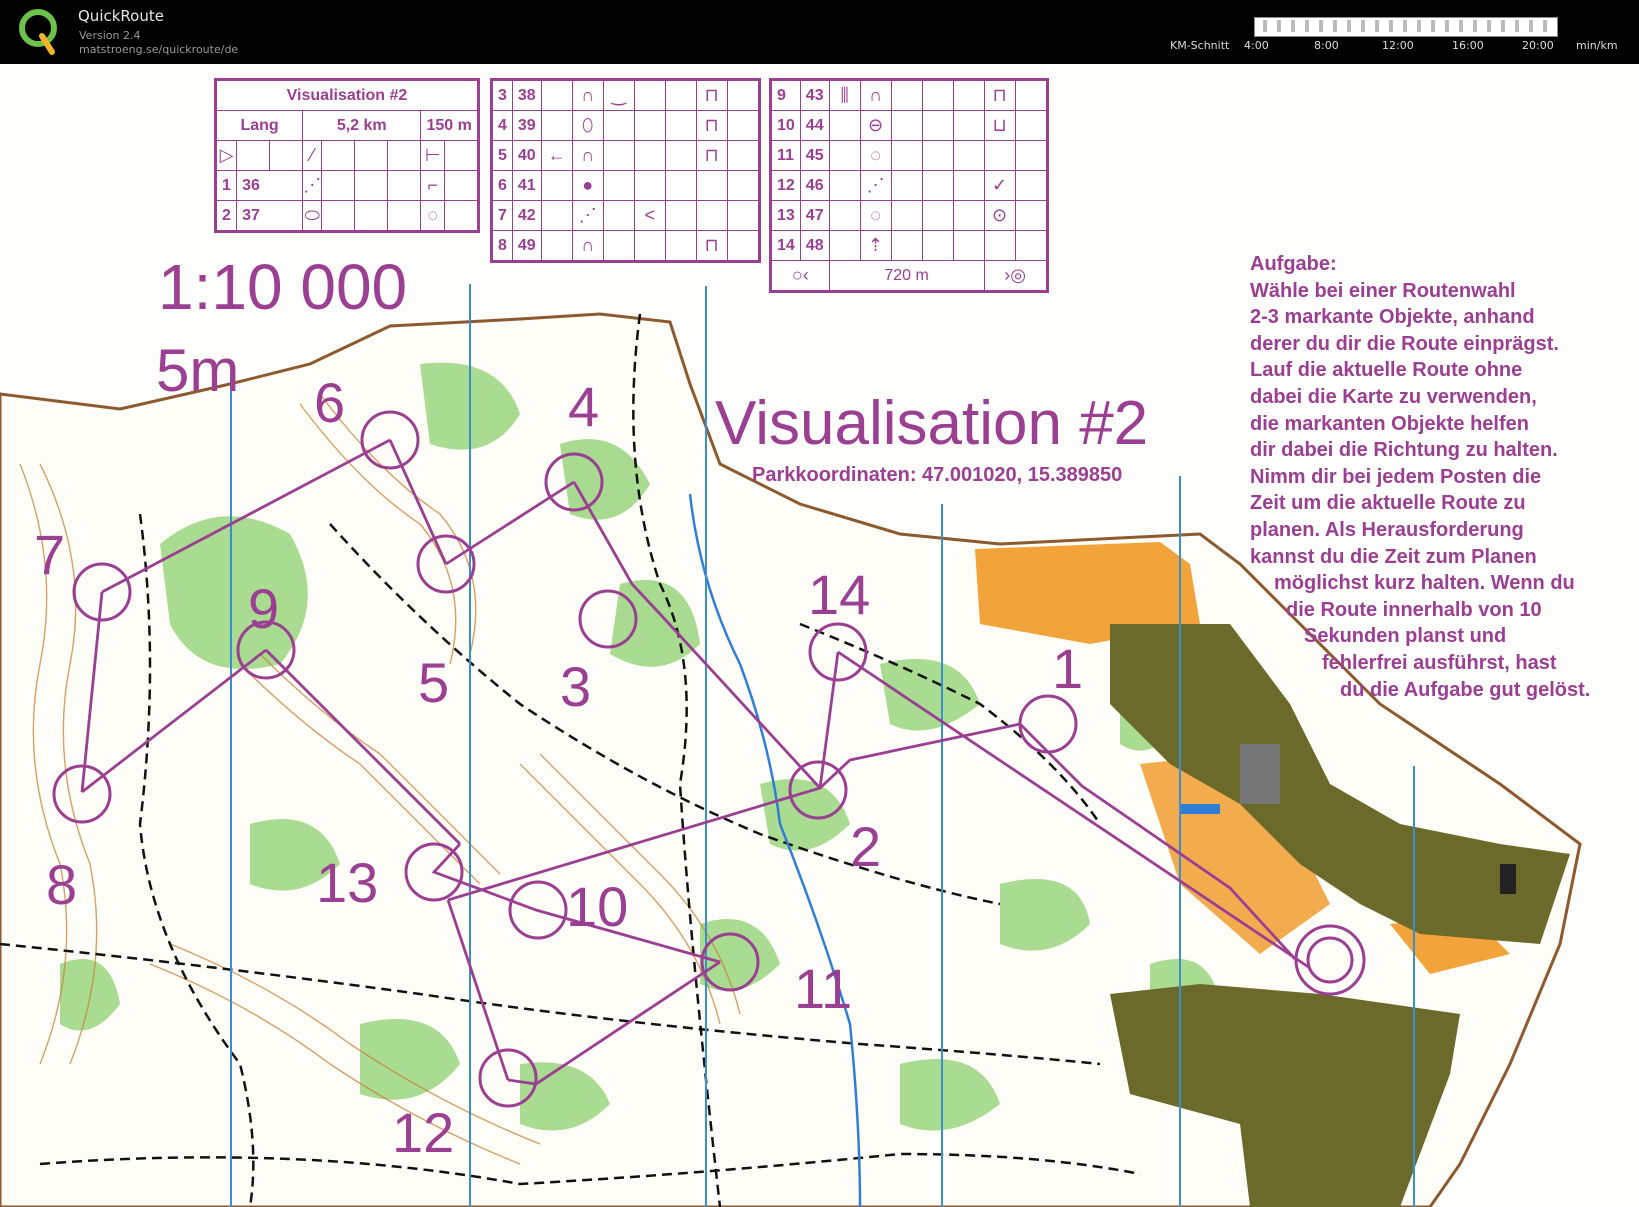 Image resolution: width=1639 pixels, height=1207 pixels. I want to click on control-code-cell: 43, so click(814, 95).